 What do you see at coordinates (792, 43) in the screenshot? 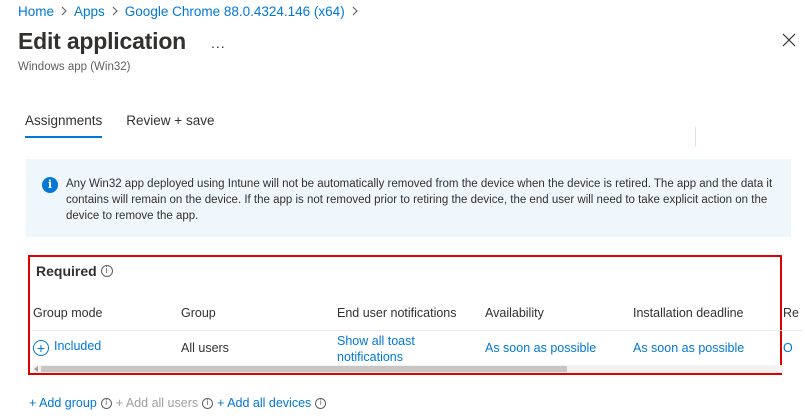
I see `close-icon` at bounding box center [792, 43].